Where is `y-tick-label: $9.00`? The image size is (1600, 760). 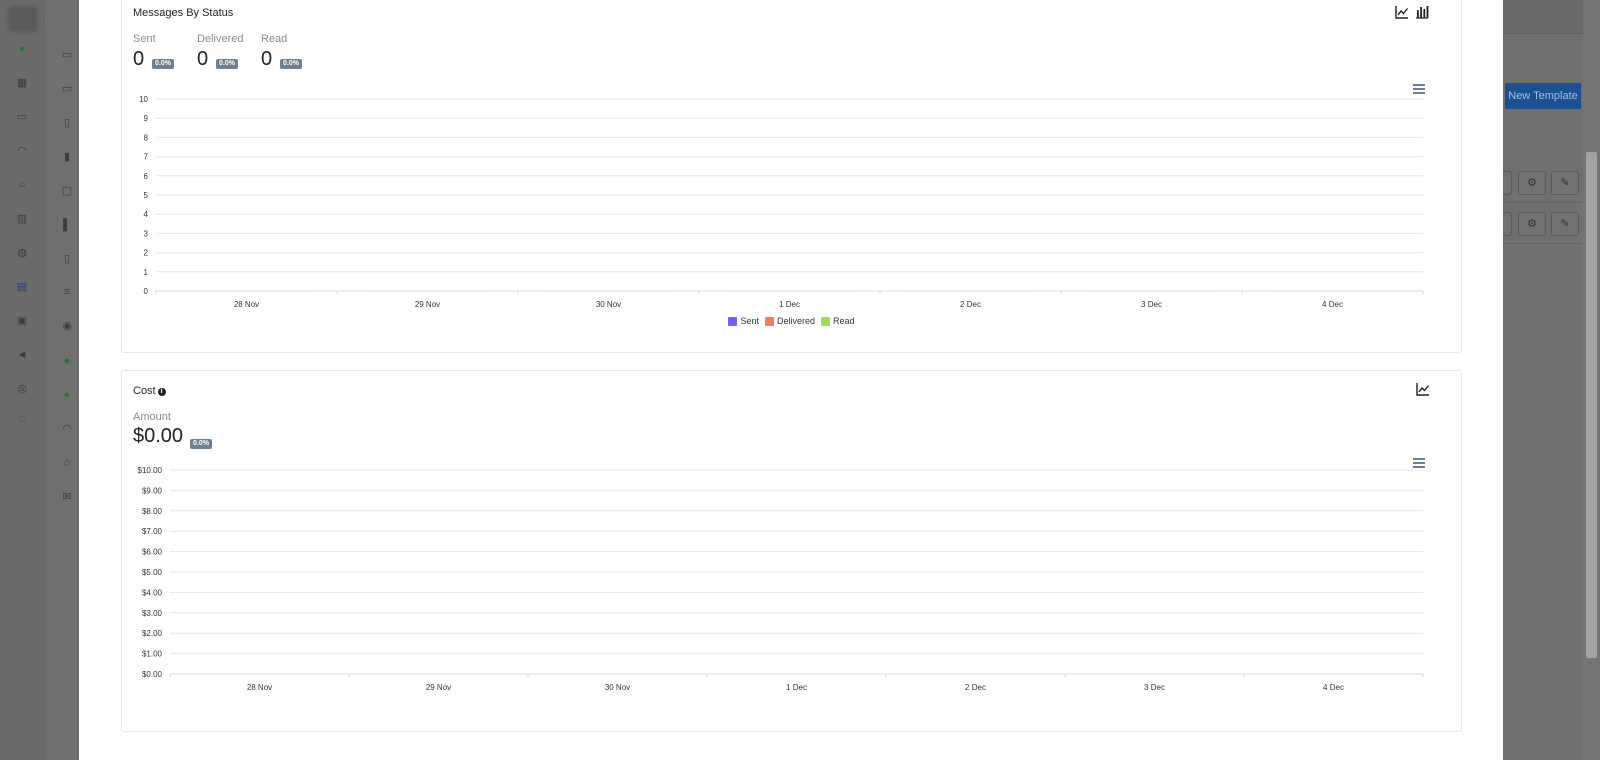
y-tick-label: $9.00 is located at coordinates (152, 490).